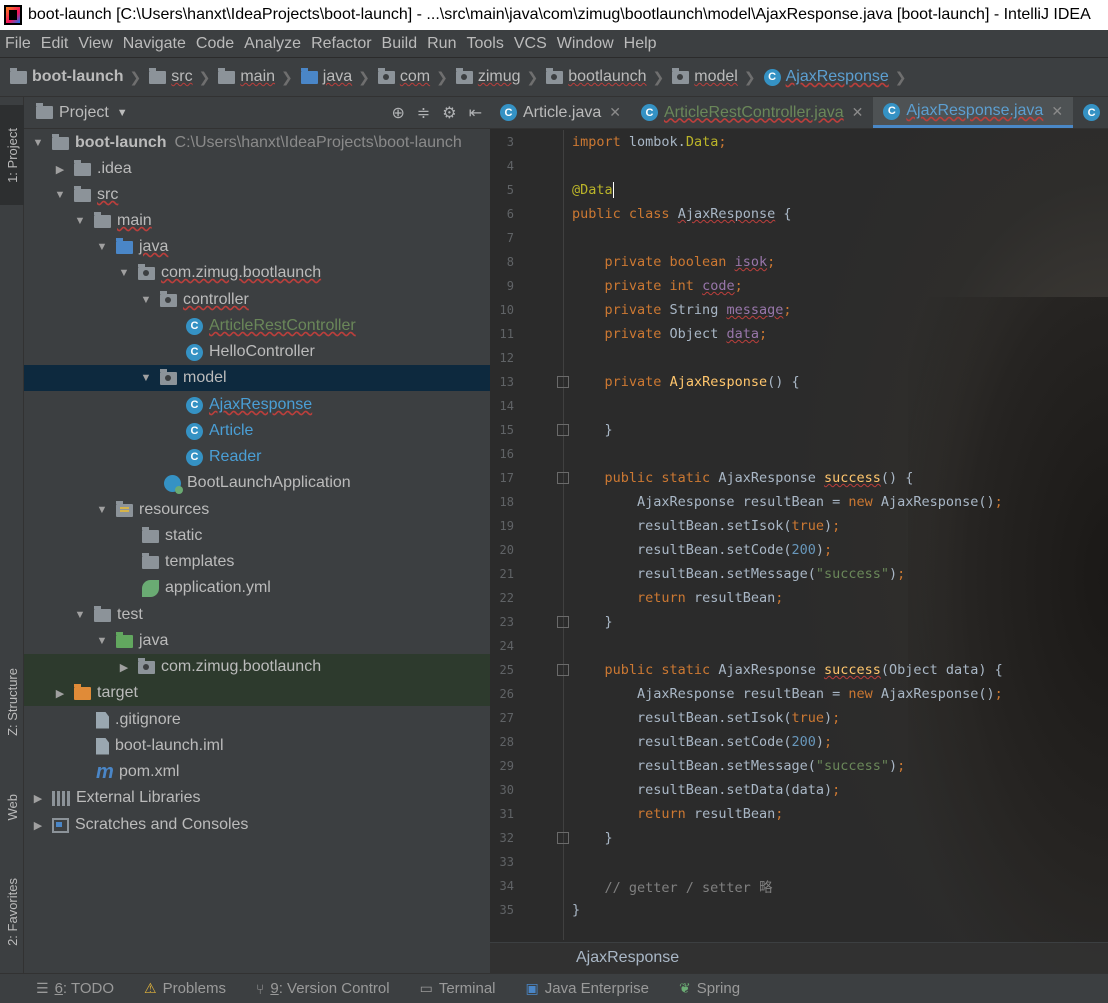  I want to click on nav-crumb-model: model ❯, so click(714, 76).